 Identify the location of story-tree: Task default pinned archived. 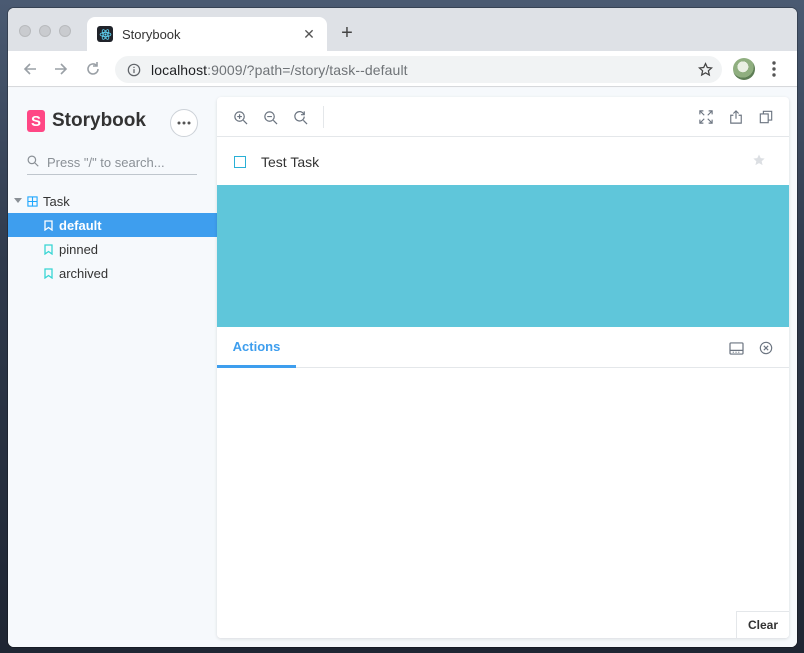
(112, 237).